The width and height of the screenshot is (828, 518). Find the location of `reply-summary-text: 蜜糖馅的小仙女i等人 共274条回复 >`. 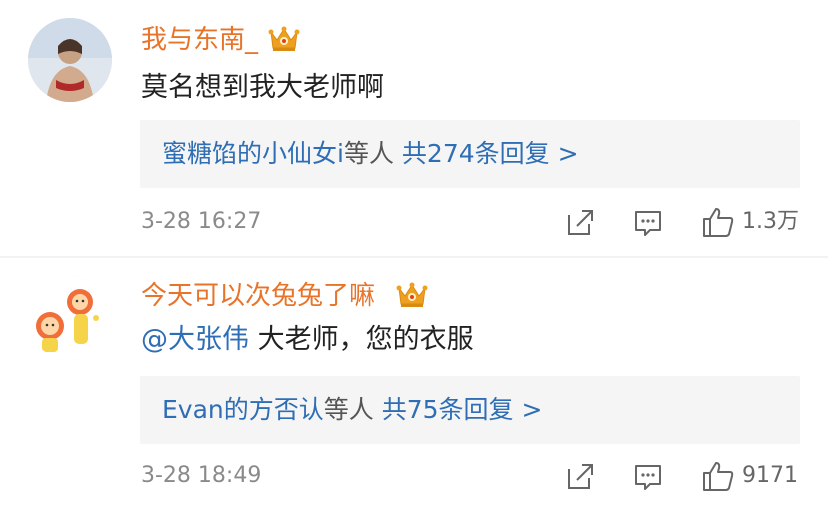

reply-summary-text: 蜜糖馅的小仙女i等人 共274条回复 > is located at coordinates (370, 154).